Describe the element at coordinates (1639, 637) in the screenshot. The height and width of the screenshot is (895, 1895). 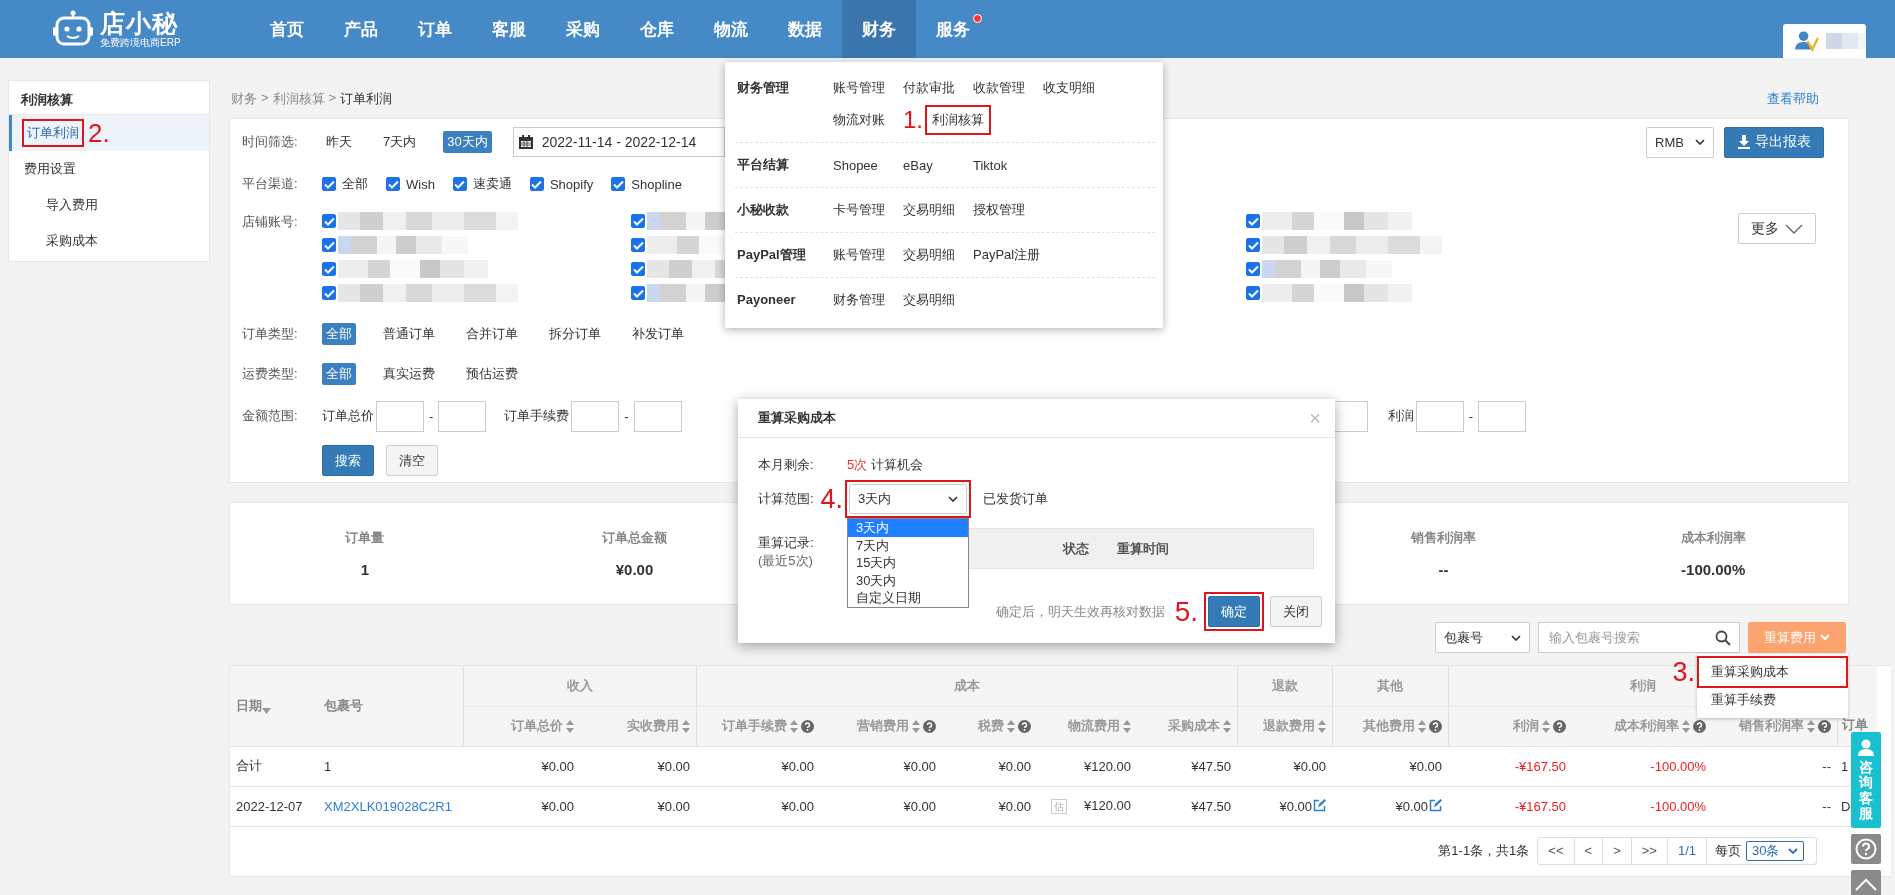
I see `search-field: 输入包裹号搜索` at that location.